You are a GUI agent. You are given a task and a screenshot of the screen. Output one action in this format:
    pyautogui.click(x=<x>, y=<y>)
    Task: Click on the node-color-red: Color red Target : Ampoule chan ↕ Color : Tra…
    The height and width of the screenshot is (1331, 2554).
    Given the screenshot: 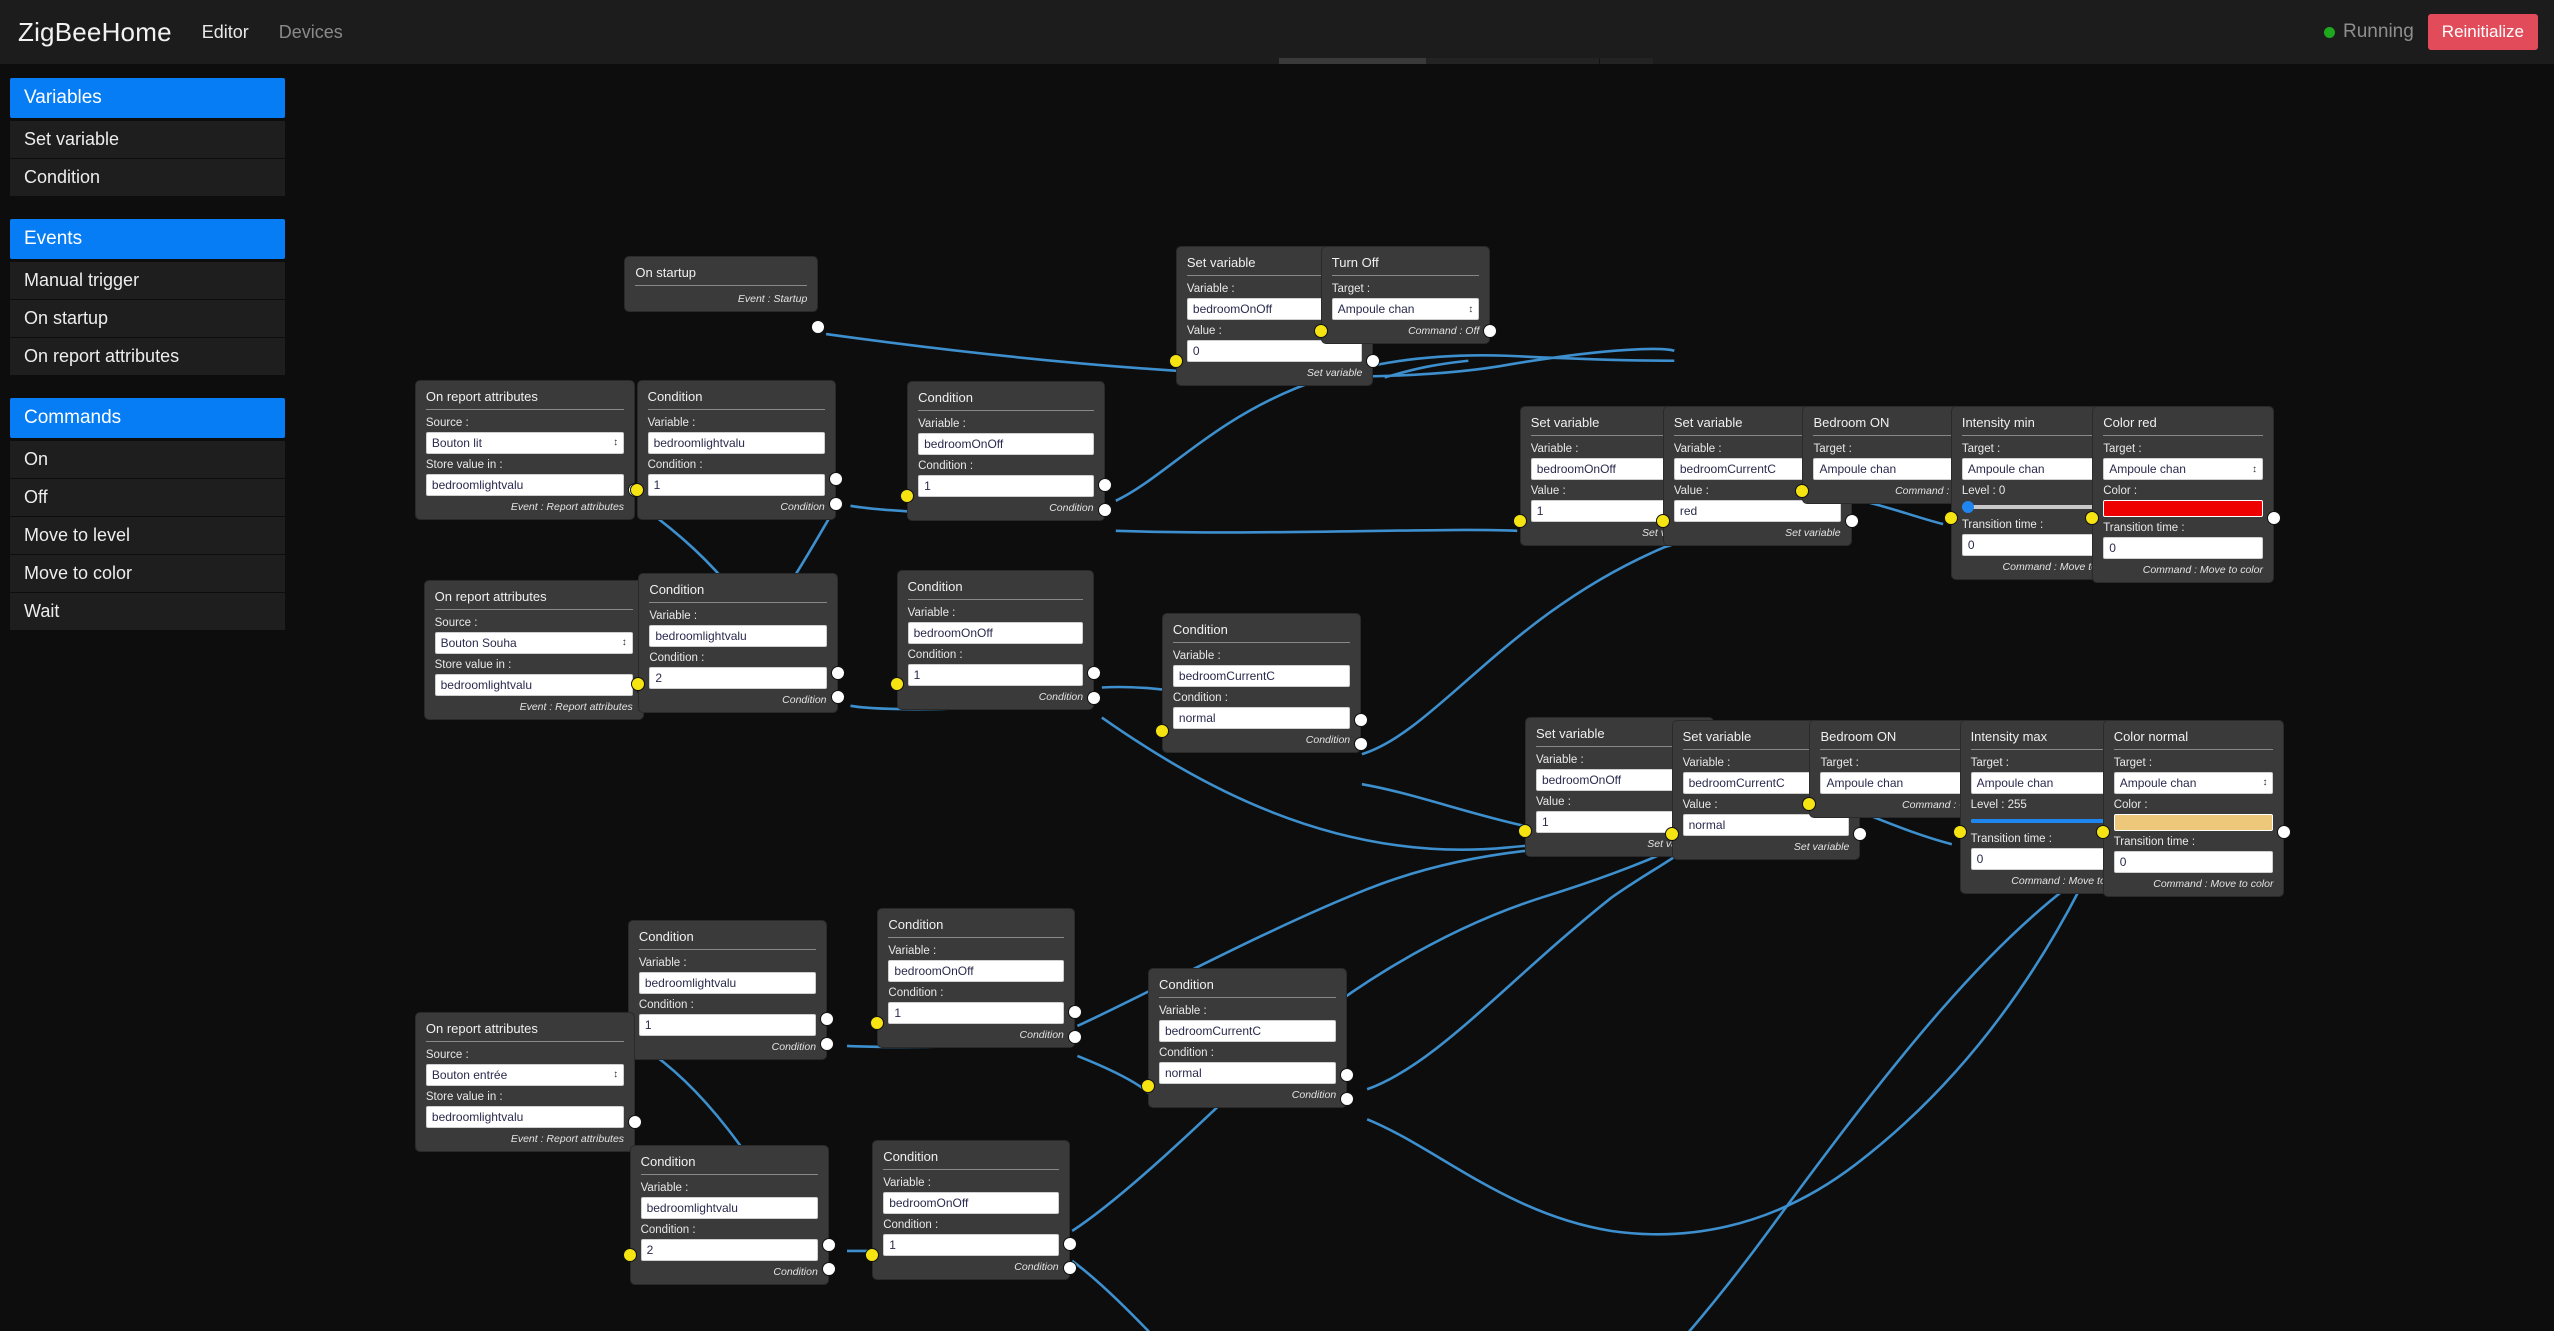 What is the action you would take?
    pyautogui.click(x=2183, y=495)
    